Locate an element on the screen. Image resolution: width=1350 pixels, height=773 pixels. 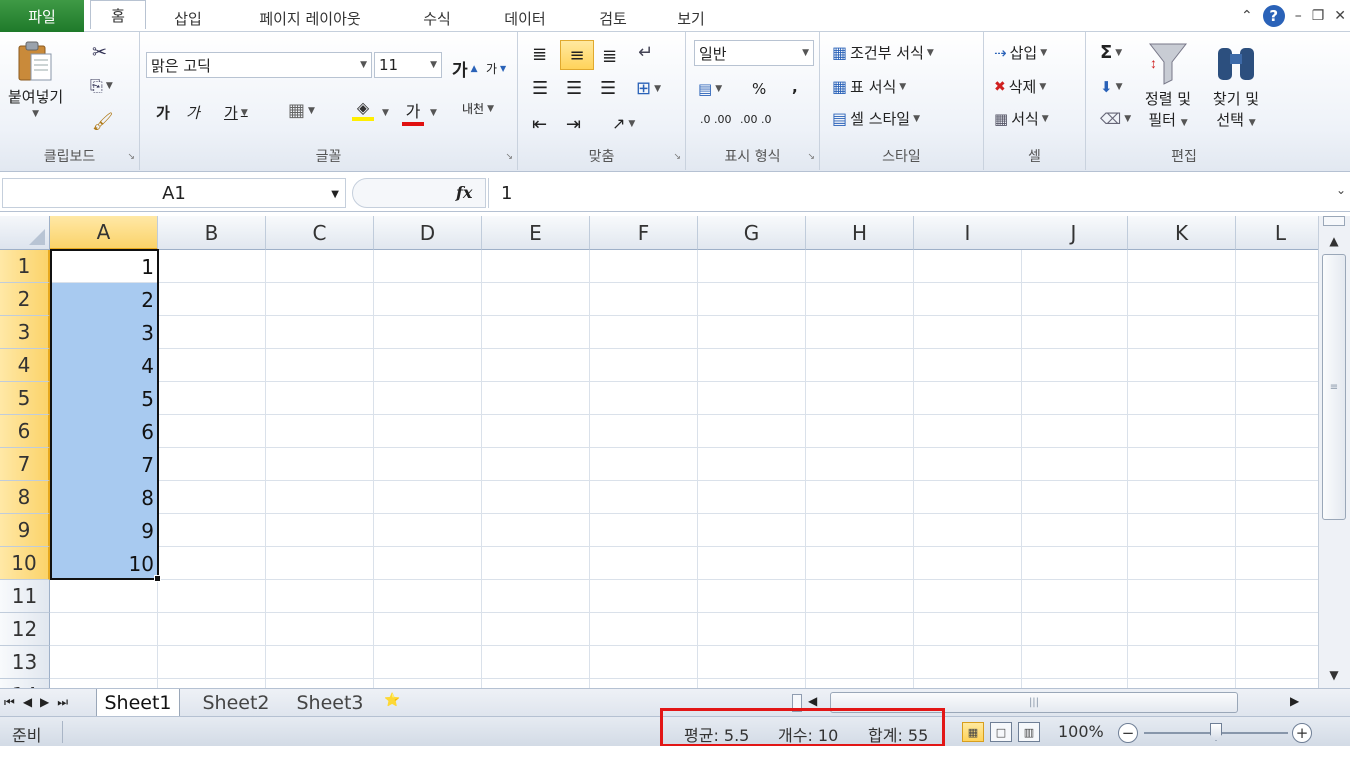
row-header-13: 13 is located at coordinates (25, 662).